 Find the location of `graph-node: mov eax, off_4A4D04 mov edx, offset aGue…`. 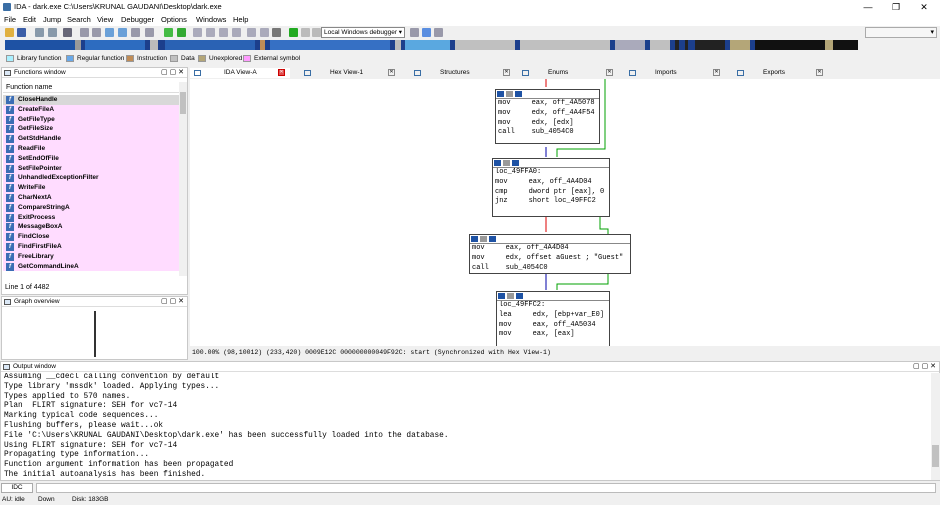

graph-node: mov eax, off_4A4D04 mov edx, offset aGue… is located at coordinates (550, 254).